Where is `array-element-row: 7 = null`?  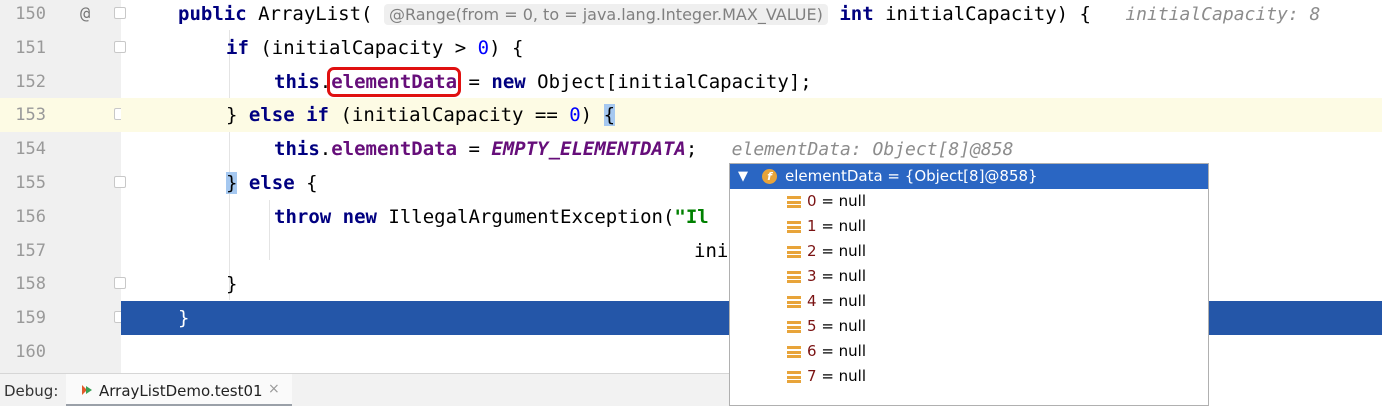 array-element-row: 7 = null is located at coordinates (969, 376).